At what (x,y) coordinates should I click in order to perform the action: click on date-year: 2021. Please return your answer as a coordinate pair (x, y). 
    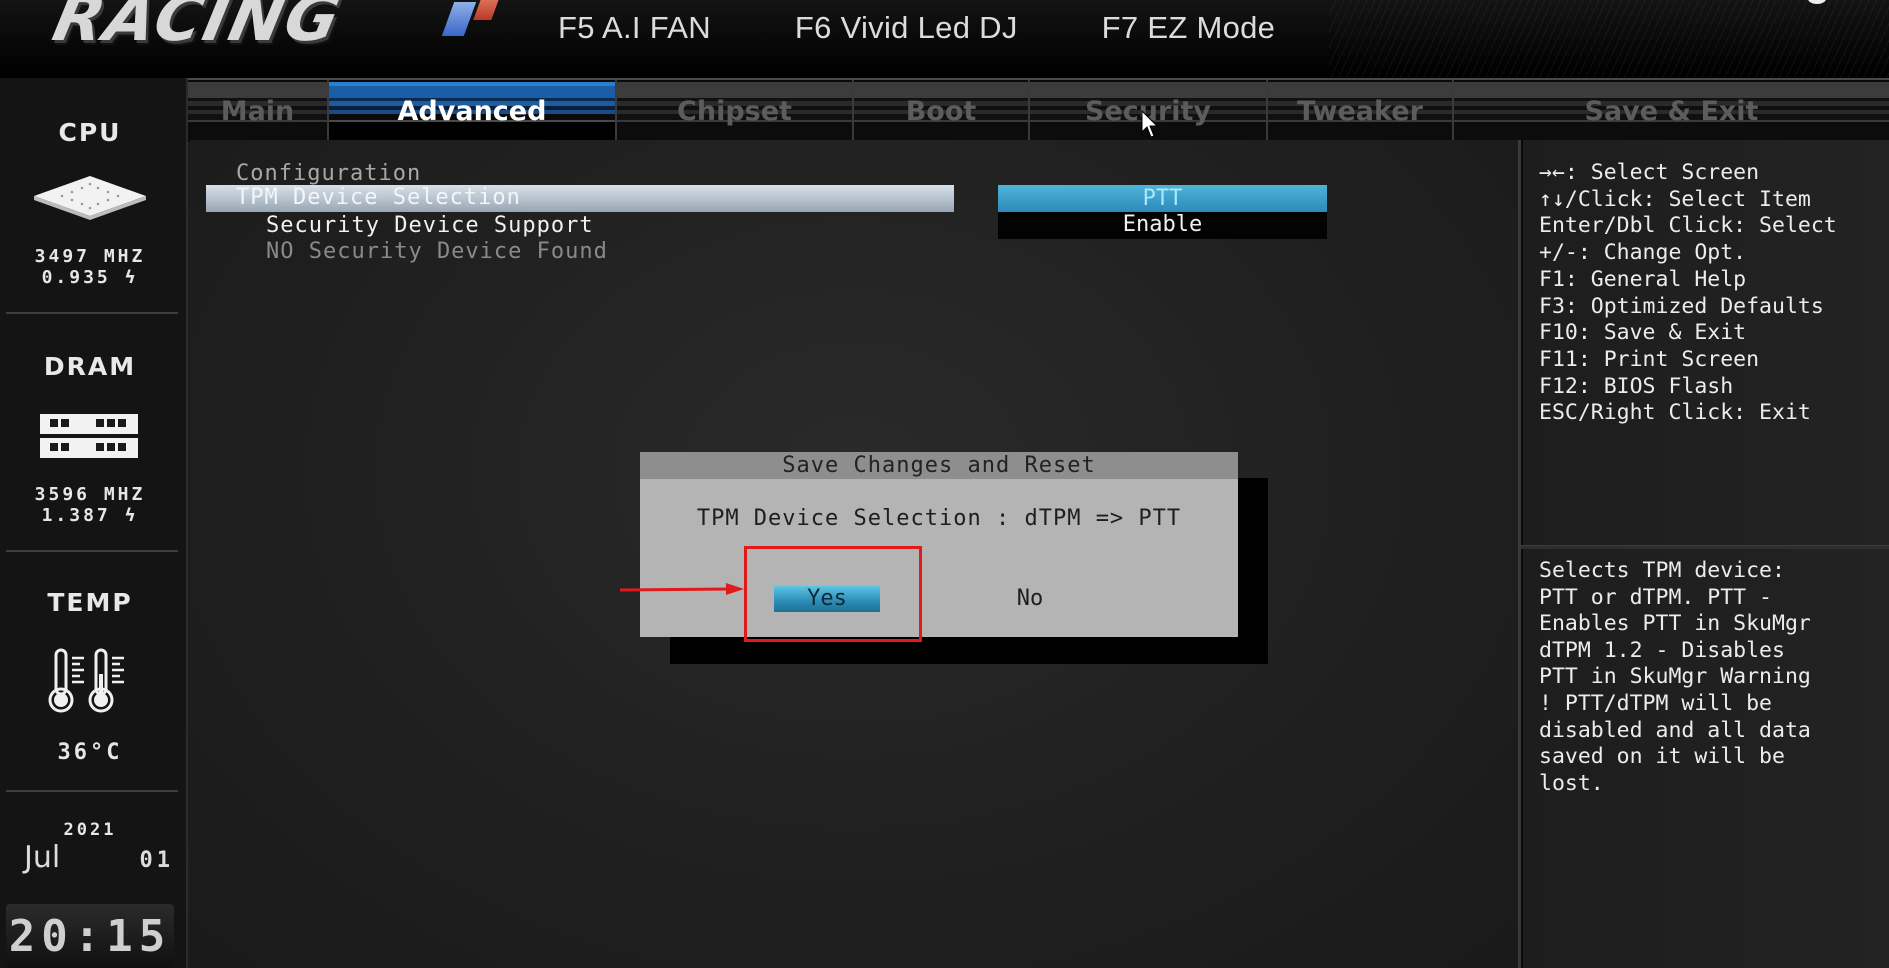
    Looking at the image, I should click on (90, 830).